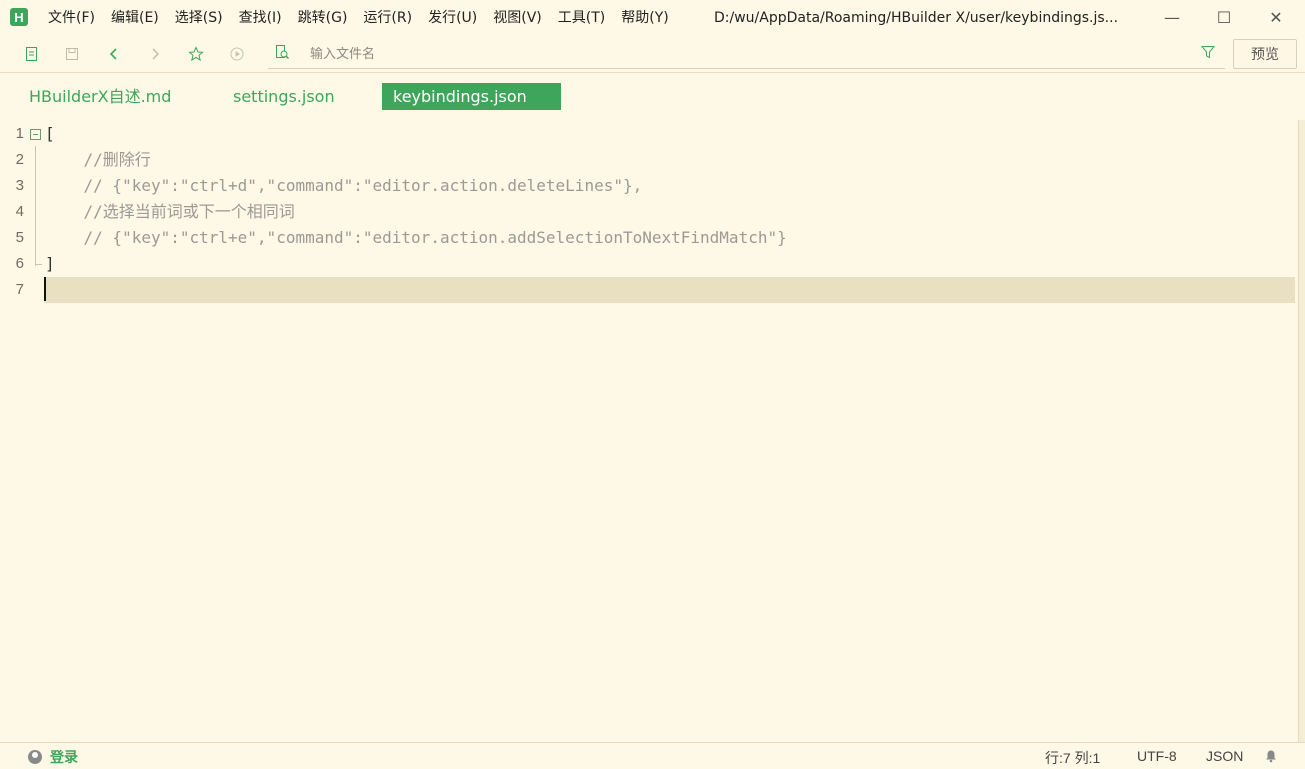 The image size is (1305, 769). I want to click on login-button: 登录, so click(53, 757).